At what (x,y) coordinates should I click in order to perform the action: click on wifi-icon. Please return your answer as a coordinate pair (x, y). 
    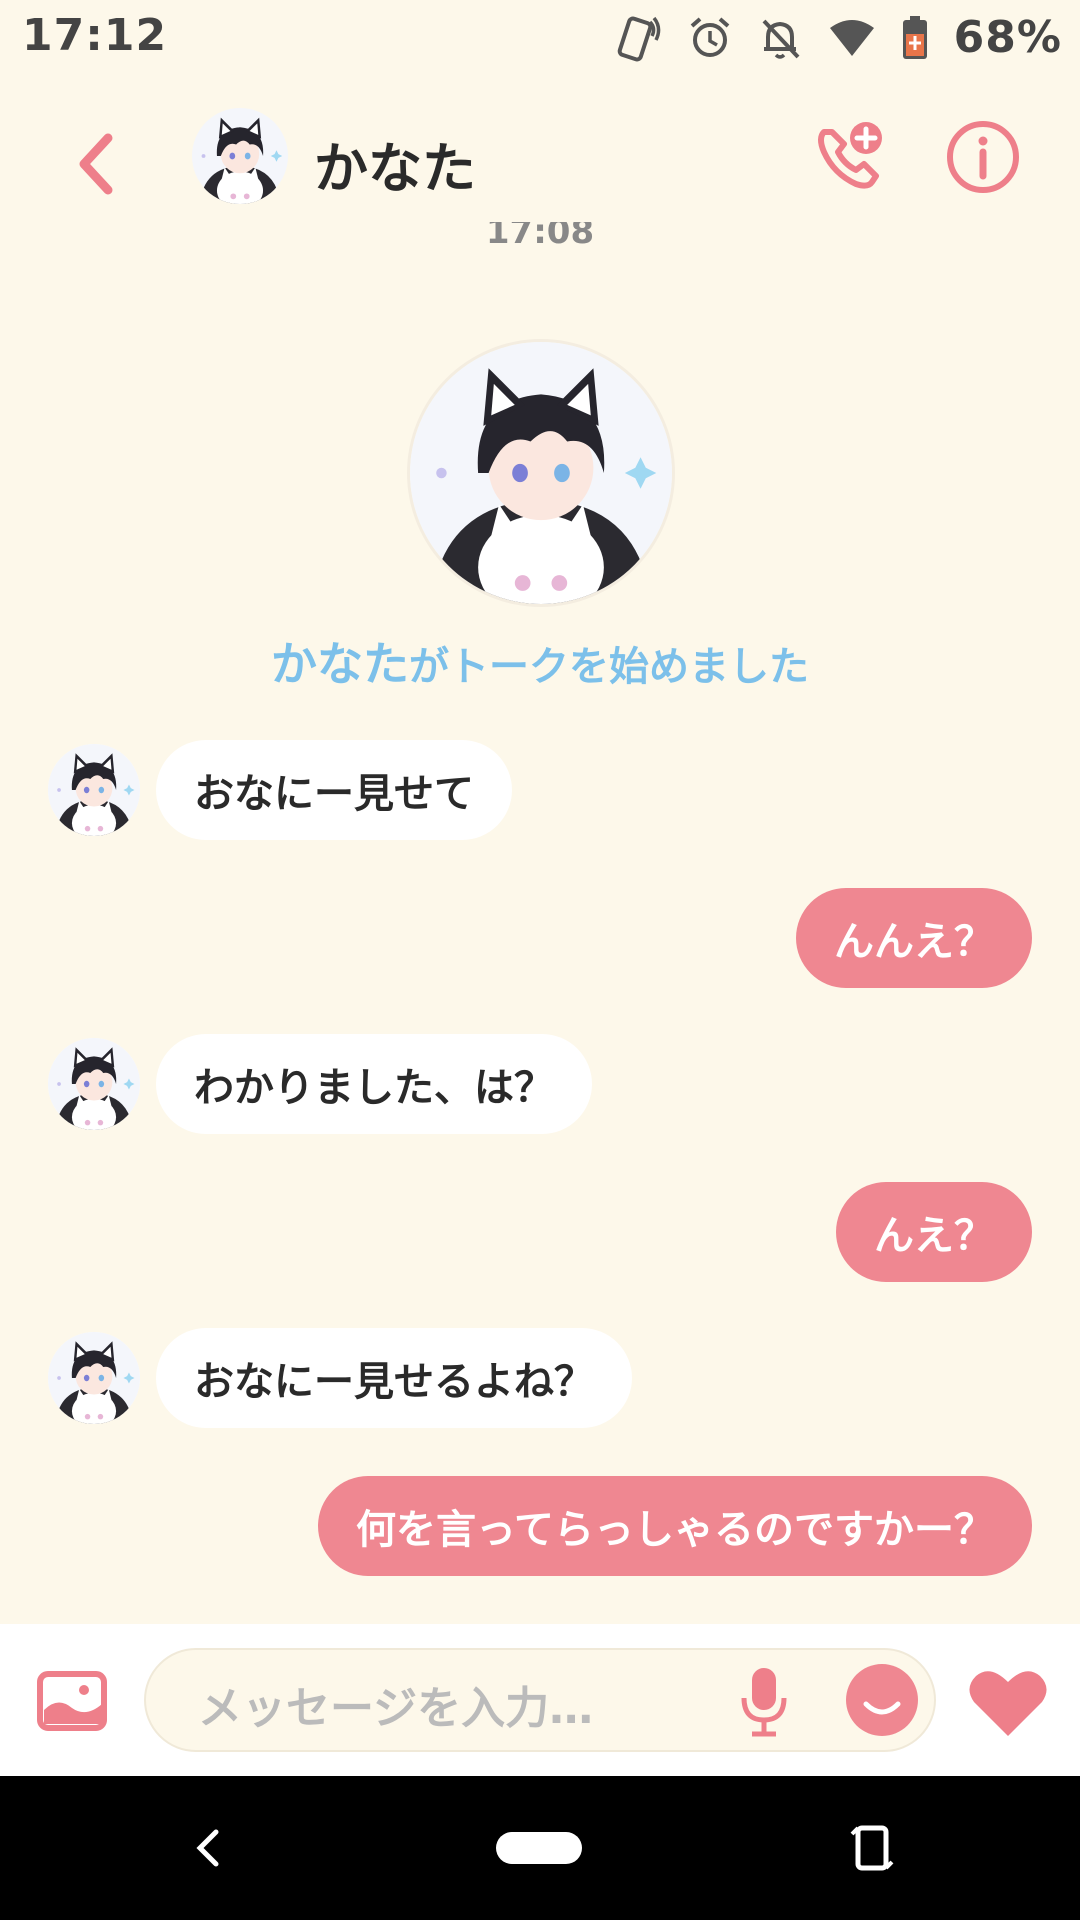
    Looking at the image, I should click on (851, 37).